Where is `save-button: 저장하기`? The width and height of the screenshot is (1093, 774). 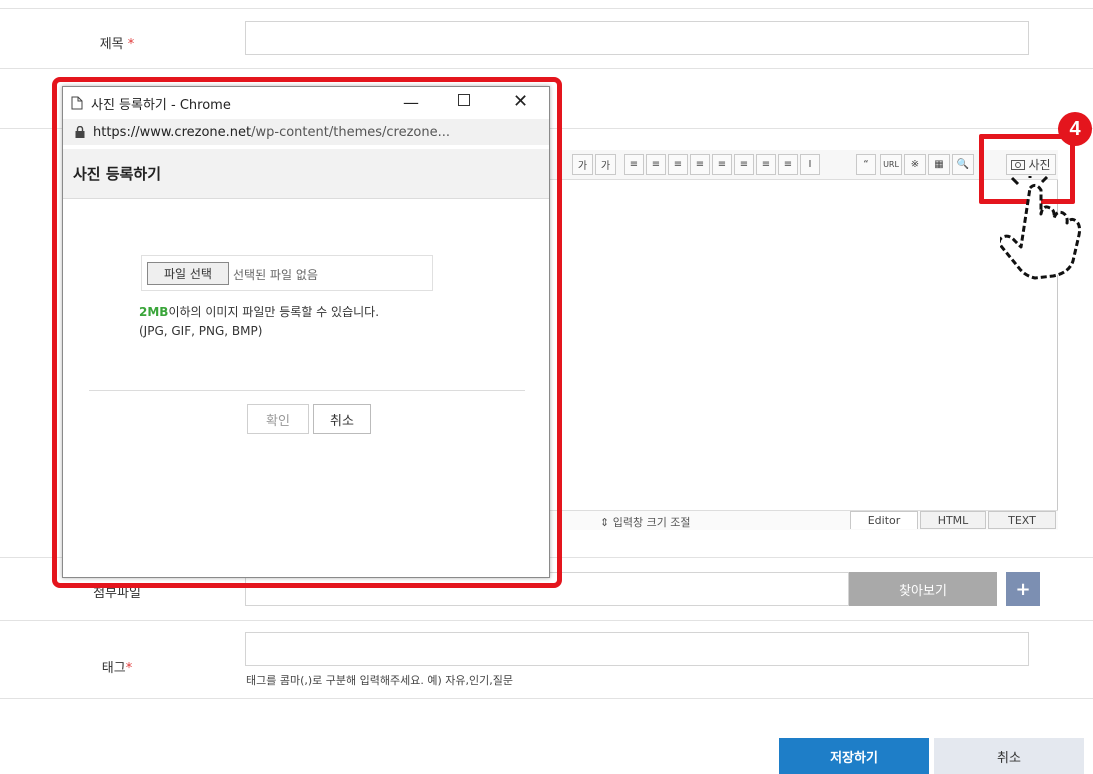 save-button: 저장하기 is located at coordinates (854, 756).